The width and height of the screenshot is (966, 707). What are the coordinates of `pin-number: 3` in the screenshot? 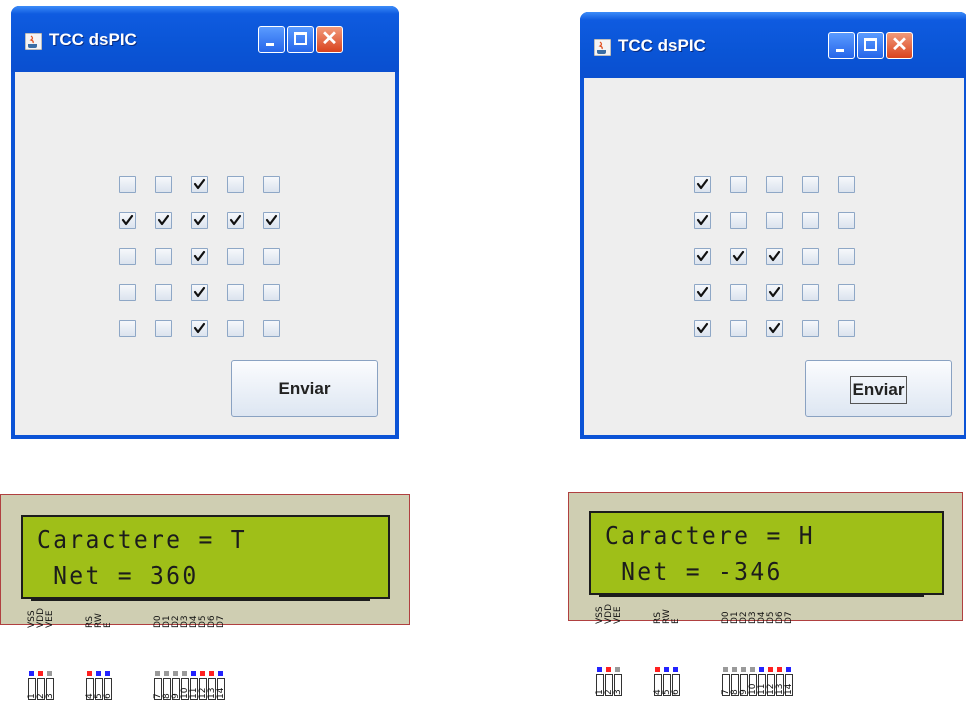 It's located at (50, 696).